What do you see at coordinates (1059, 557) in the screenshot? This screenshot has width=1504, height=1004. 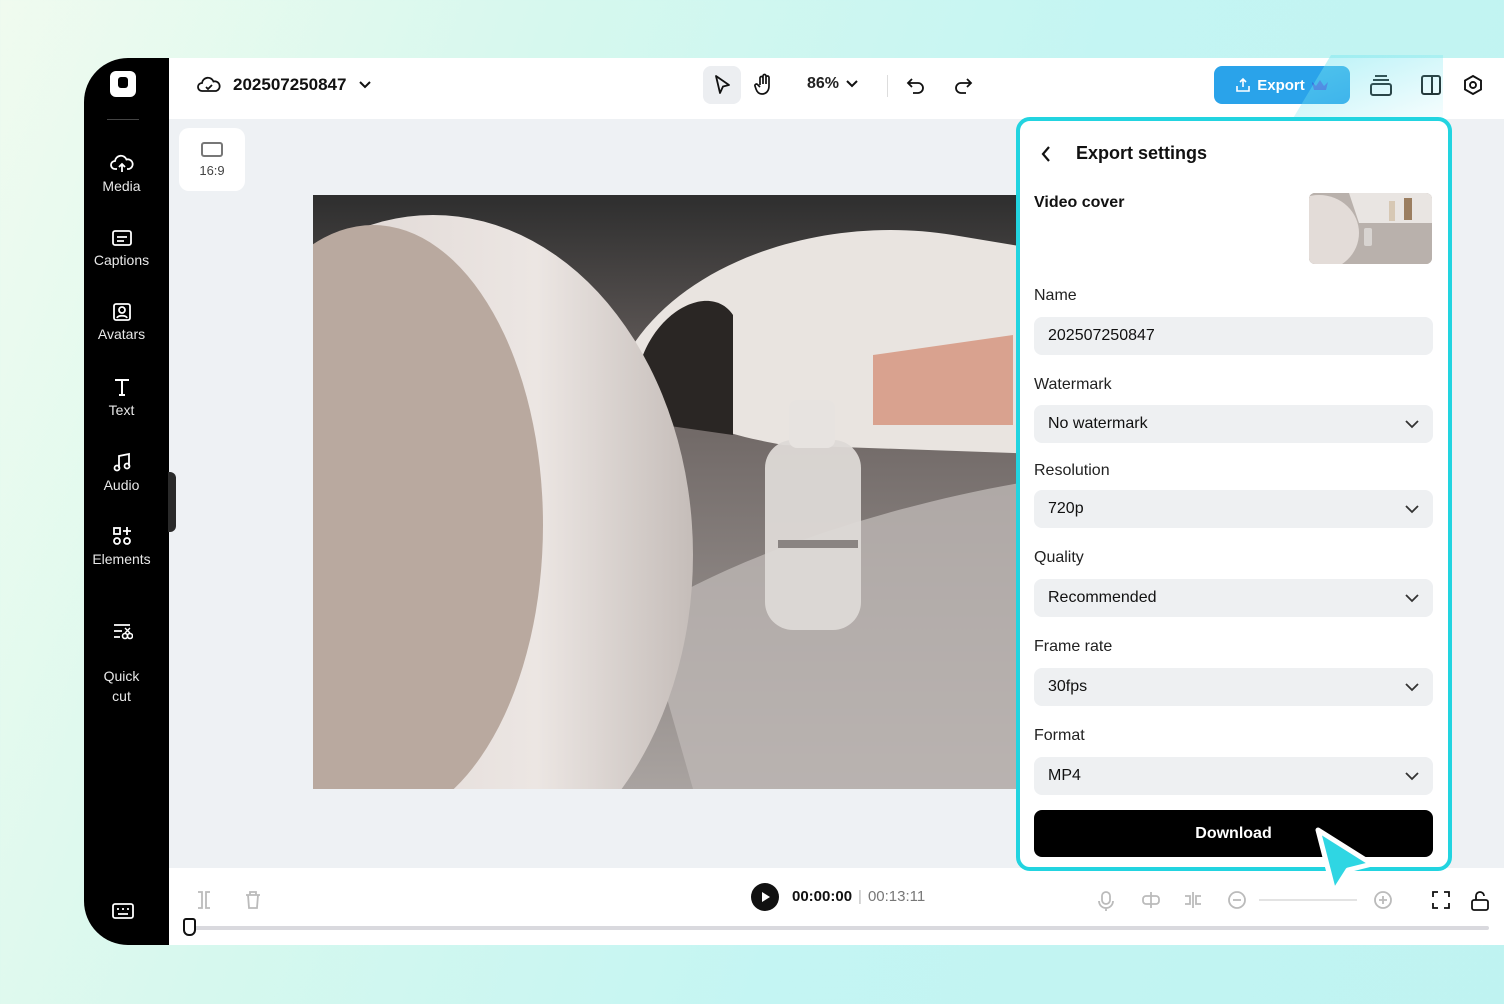 I see `quality-label: Quality` at bounding box center [1059, 557].